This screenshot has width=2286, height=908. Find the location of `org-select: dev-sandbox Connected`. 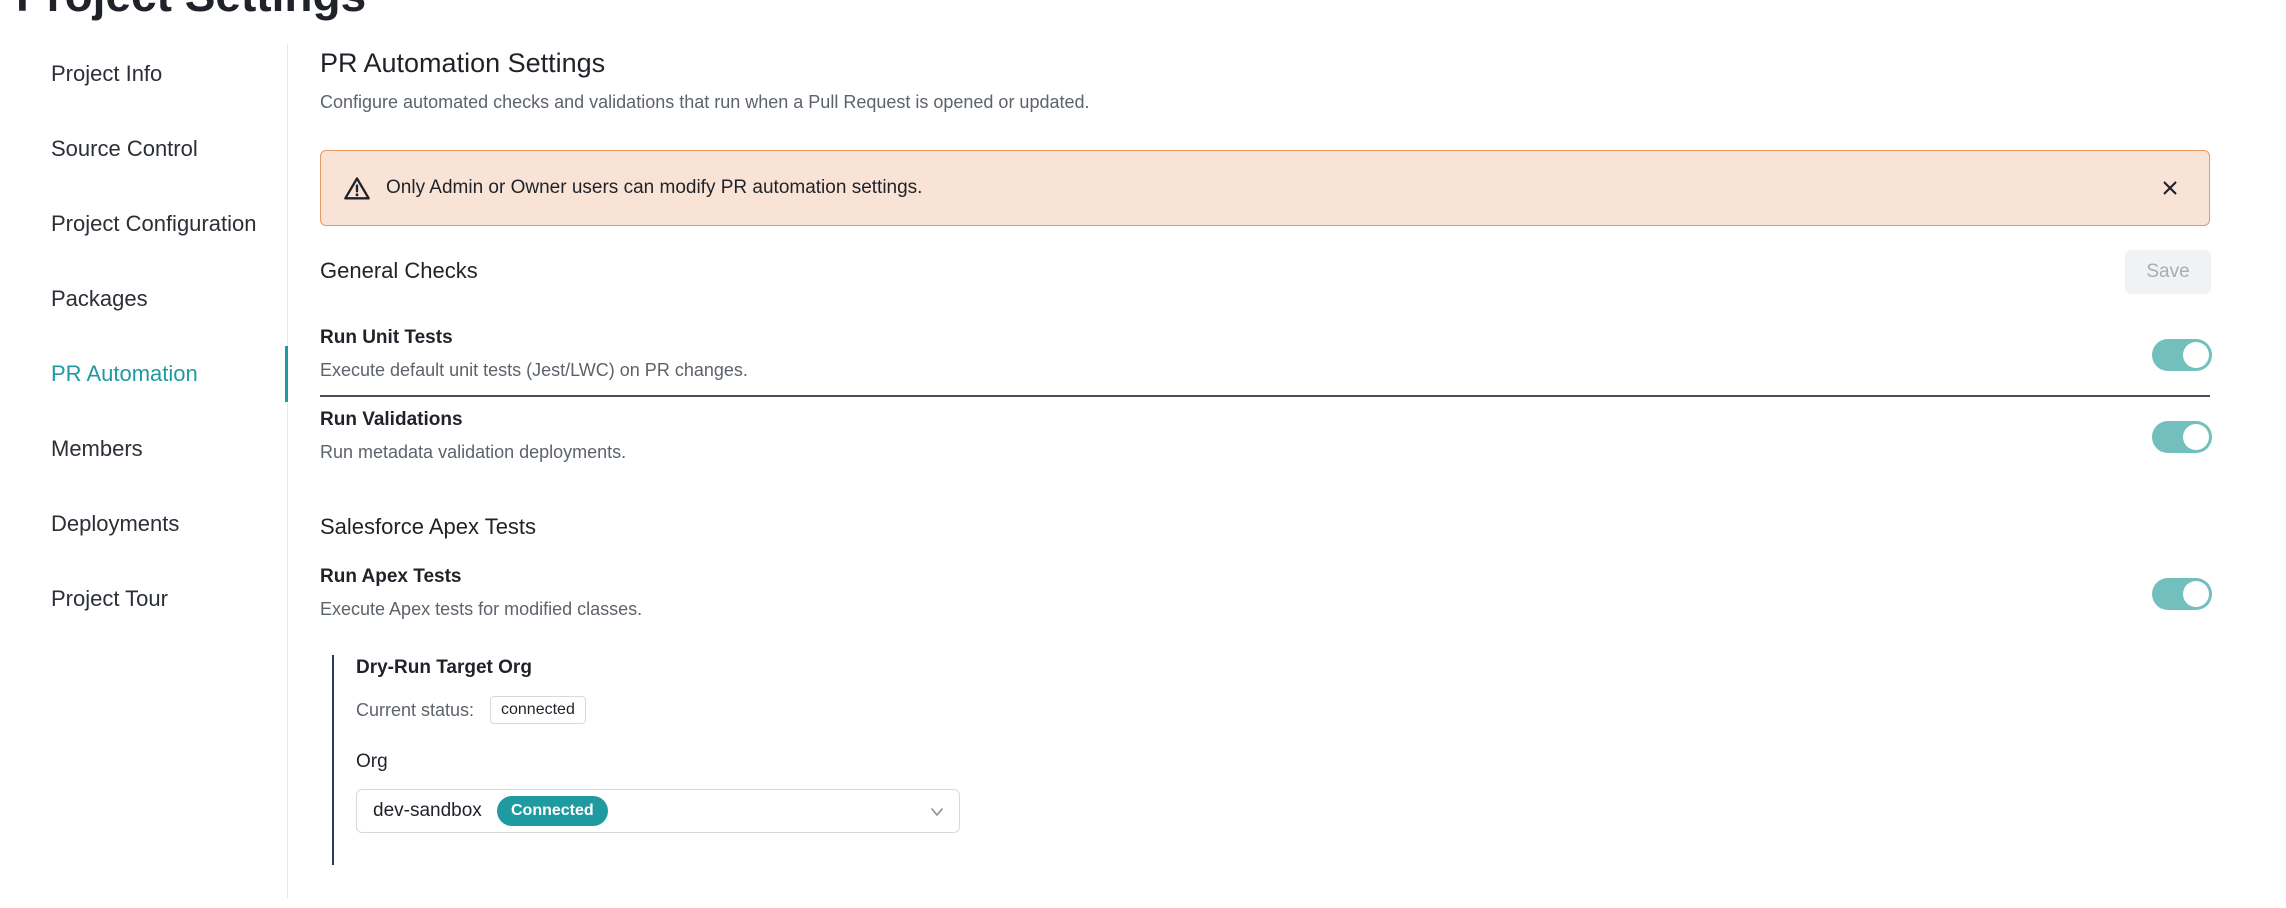

org-select: dev-sandbox Connected is located at coordinates (658, 811).